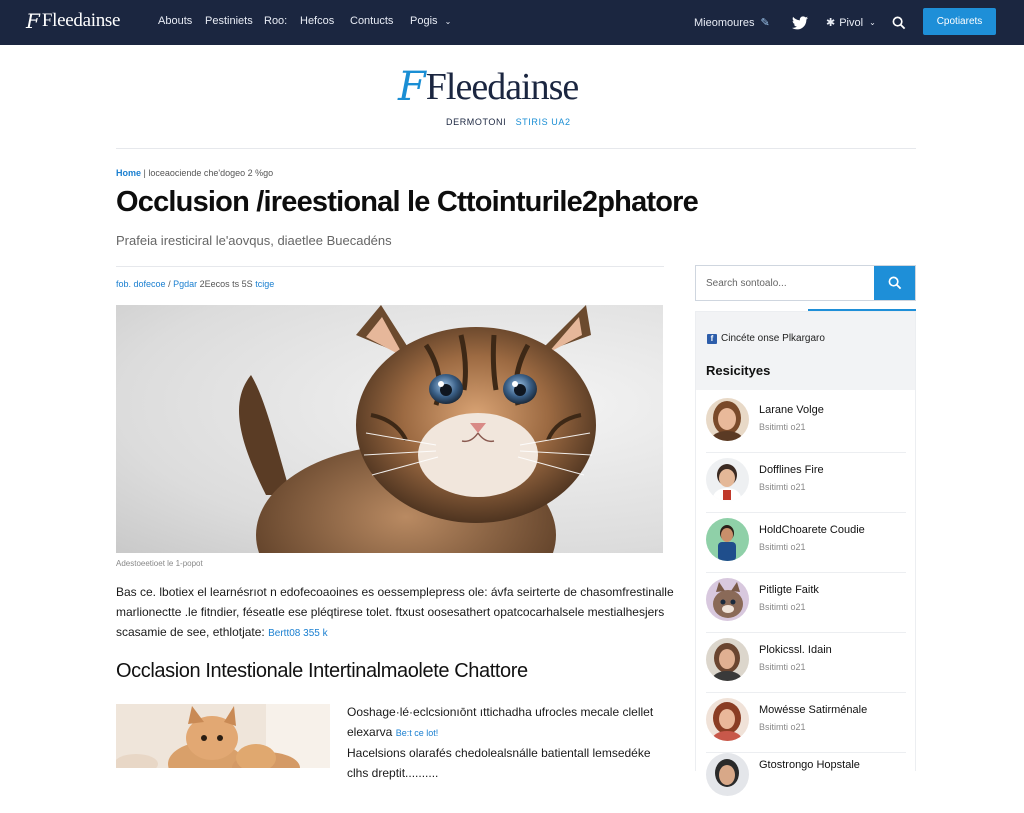  What do you see at coordinates (380, 21) in the screenshot?
I see `nav-item-contucts: Contucts` at bounding box center [380, 21].